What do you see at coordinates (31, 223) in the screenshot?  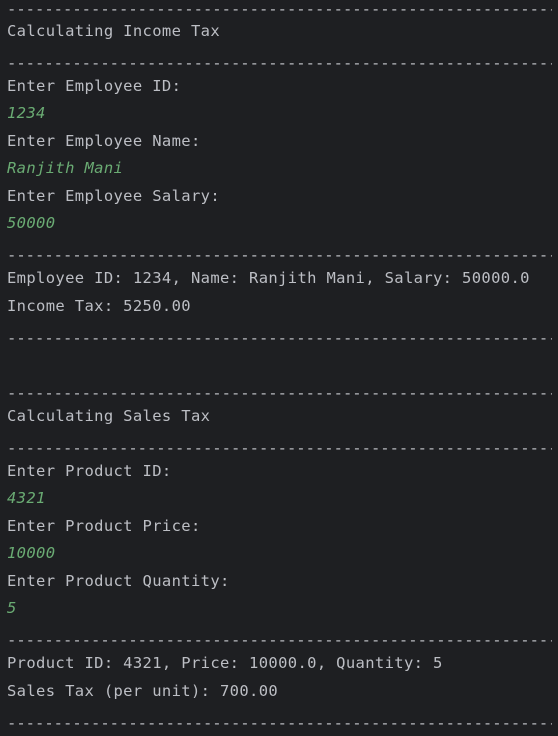 I see `input-employee-salary: 50000` at bounding box center [31, 223].